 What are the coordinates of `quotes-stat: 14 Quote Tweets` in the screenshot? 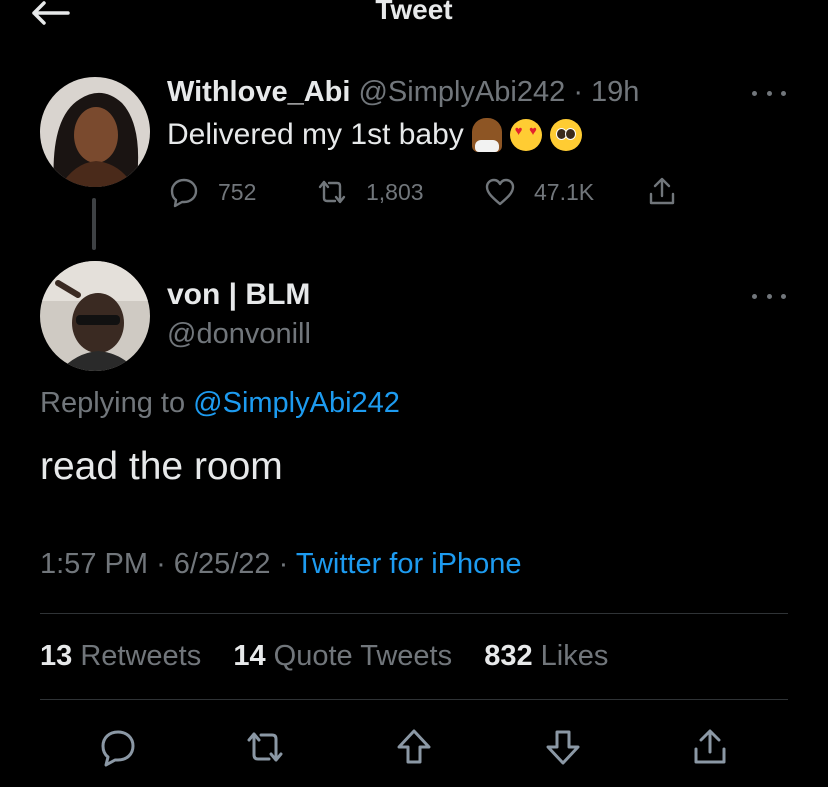 It's located at (346, 656).